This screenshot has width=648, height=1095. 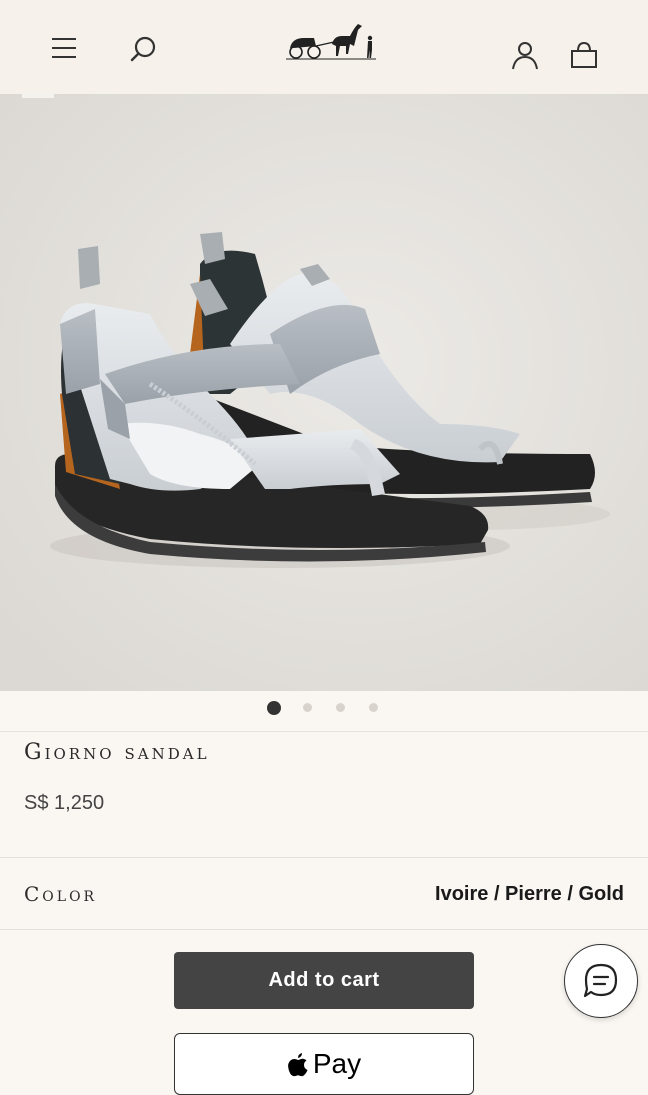 I want to click on hermes-carriage-logo, so click(x=331, y=40).